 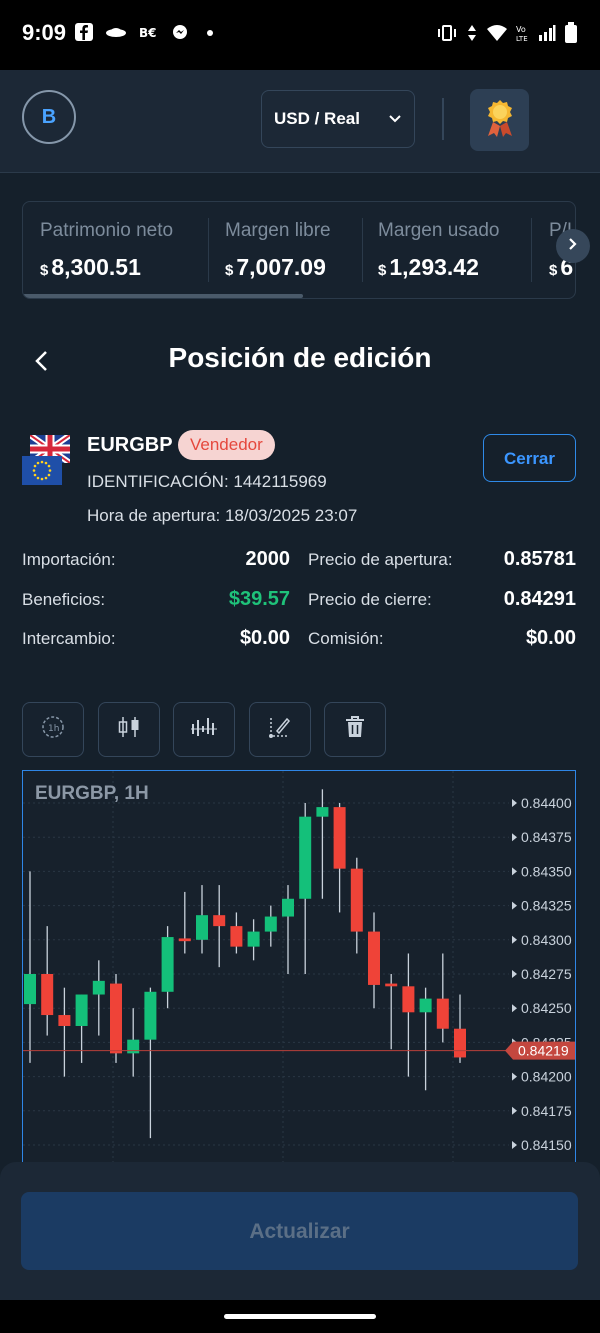 I want to click on chart-title: EURGBP, 1H, so click(x=92, y=793).